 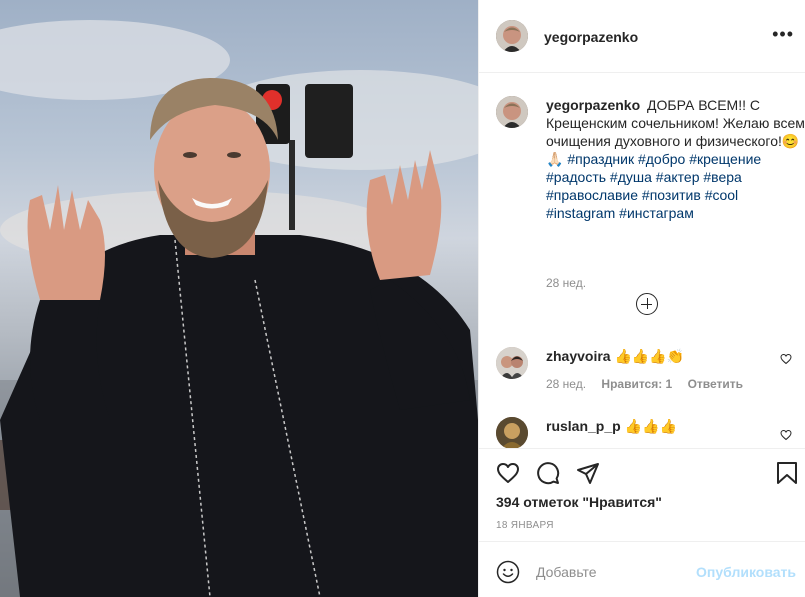 I want to click on add-comment-input: Добавьте, so click(x=566, y=572).